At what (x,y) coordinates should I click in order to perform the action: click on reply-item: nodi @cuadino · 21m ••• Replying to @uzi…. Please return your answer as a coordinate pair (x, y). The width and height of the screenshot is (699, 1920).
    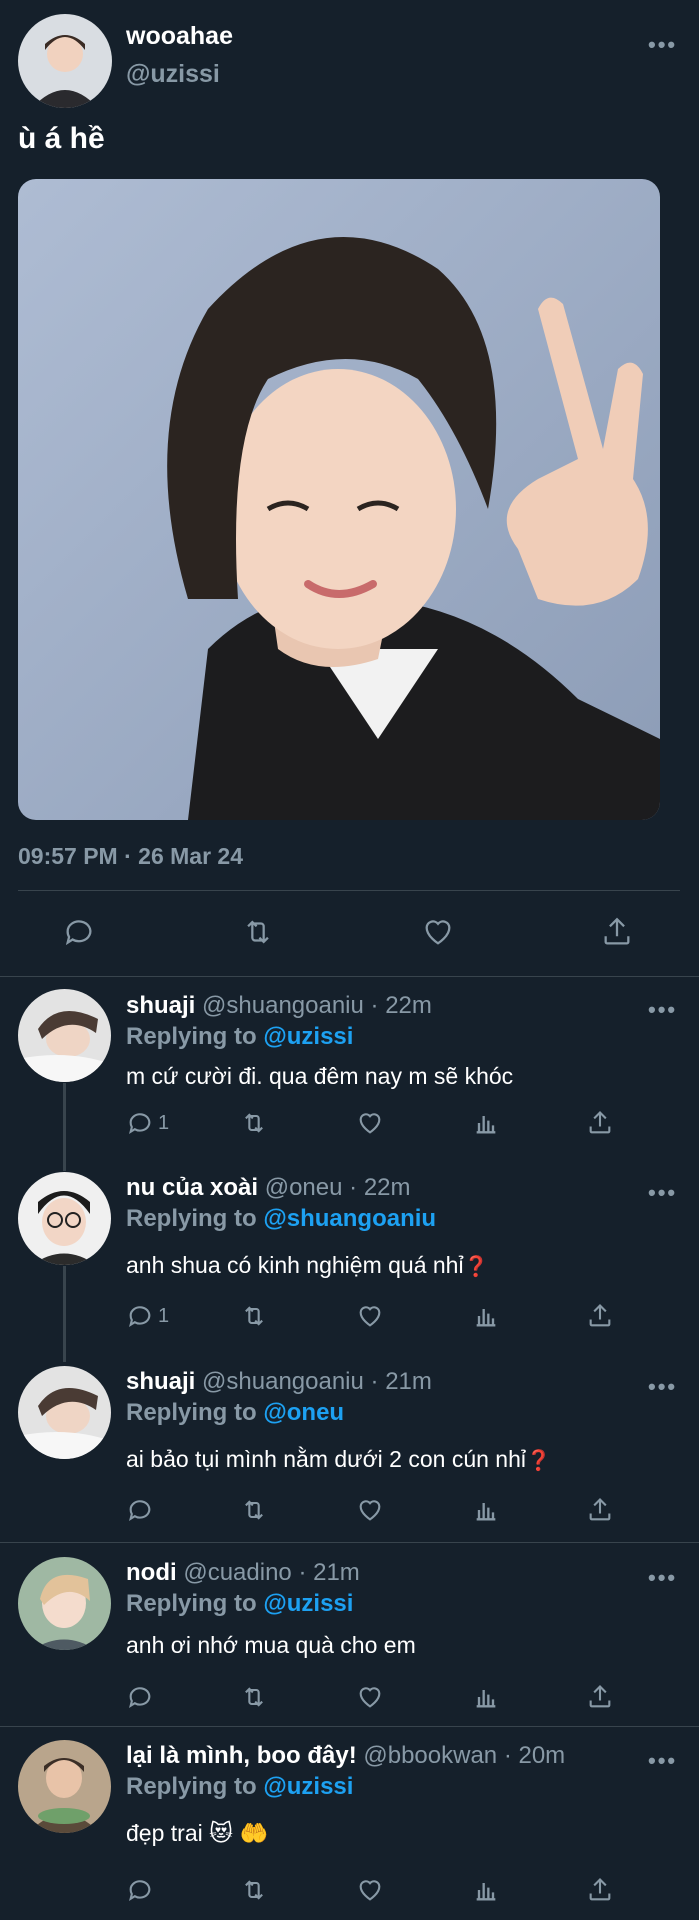
    Looking at the image, I should click on (349, 1638).